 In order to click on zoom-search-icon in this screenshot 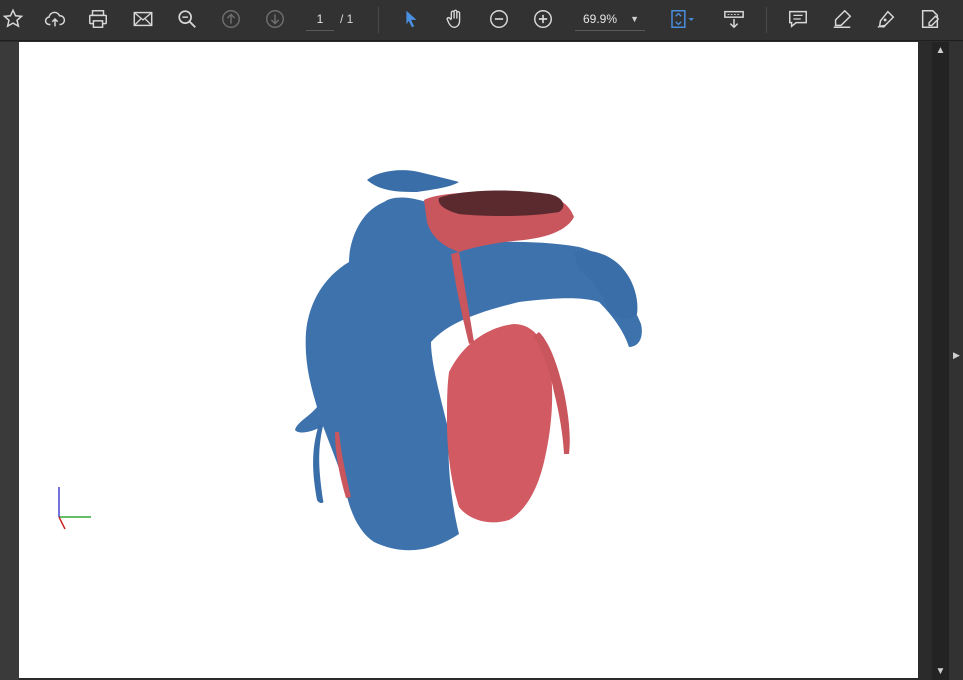, I will do `click(187, 19)`.